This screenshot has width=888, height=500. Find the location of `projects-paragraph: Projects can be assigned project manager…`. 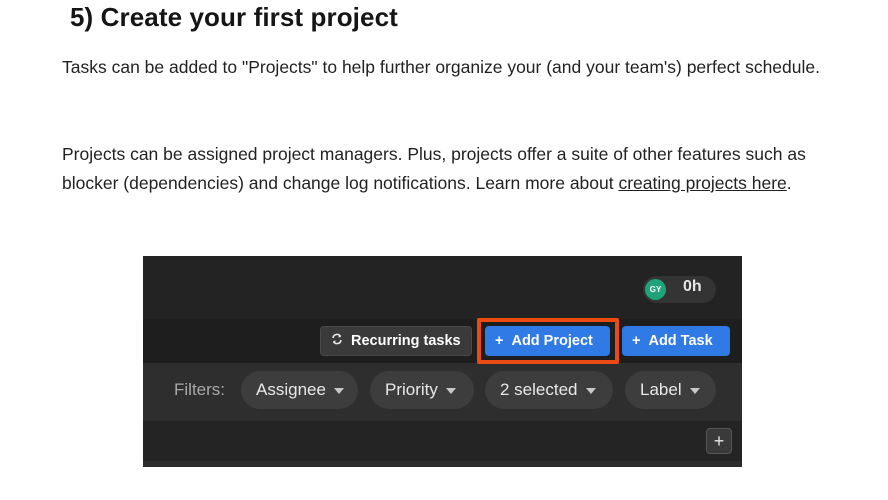

projects-paragraph: Projects can be assigned project manager… is located at coordinates (442, 169).